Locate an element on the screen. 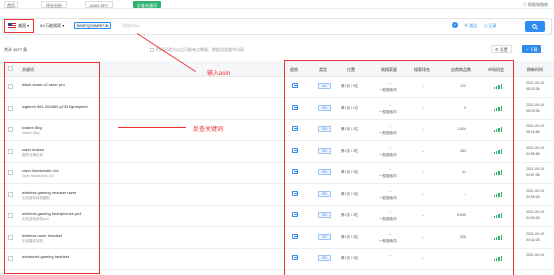 The image size is (554, 275). match-type-select: ID/万能搜索 ▾ is located at coordinates (52, 26).